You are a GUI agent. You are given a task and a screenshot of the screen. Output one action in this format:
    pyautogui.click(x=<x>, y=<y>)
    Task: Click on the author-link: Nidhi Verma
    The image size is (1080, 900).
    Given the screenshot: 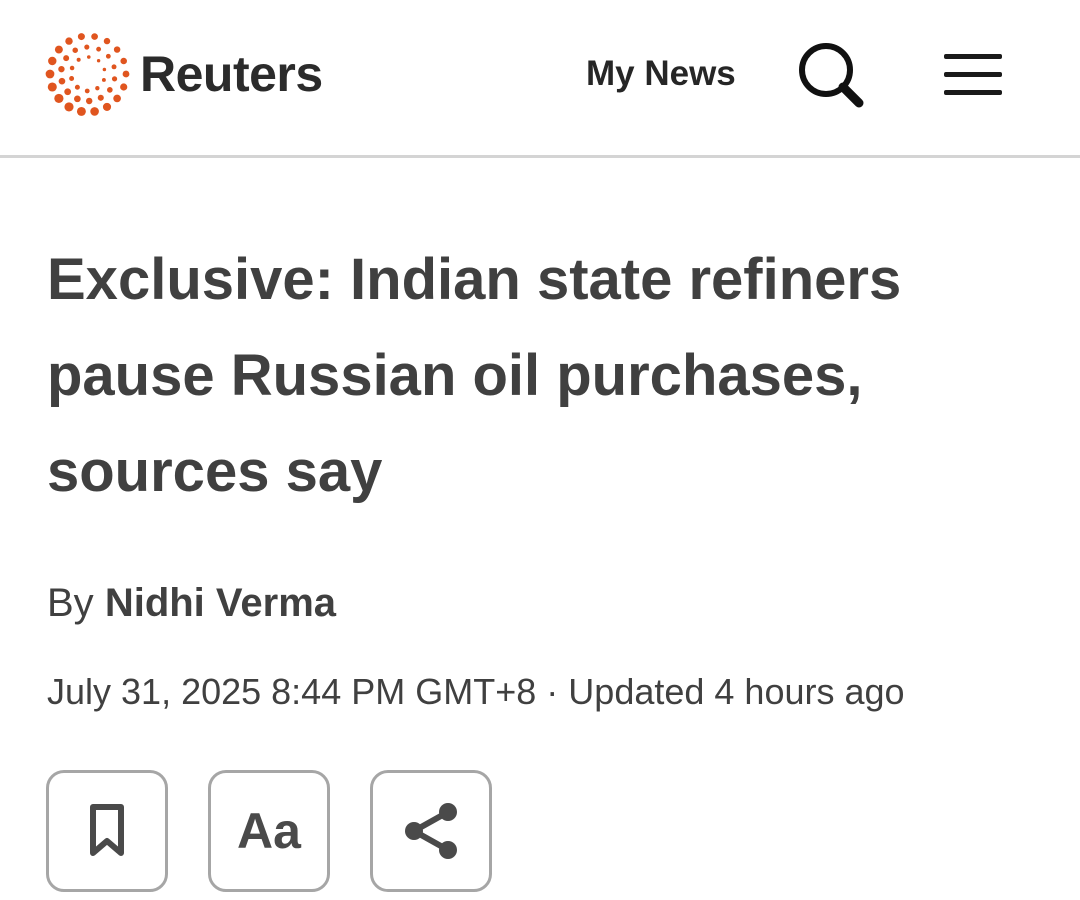 What is the action you would take?
    pyautogui.click(x=220, y=603)
    